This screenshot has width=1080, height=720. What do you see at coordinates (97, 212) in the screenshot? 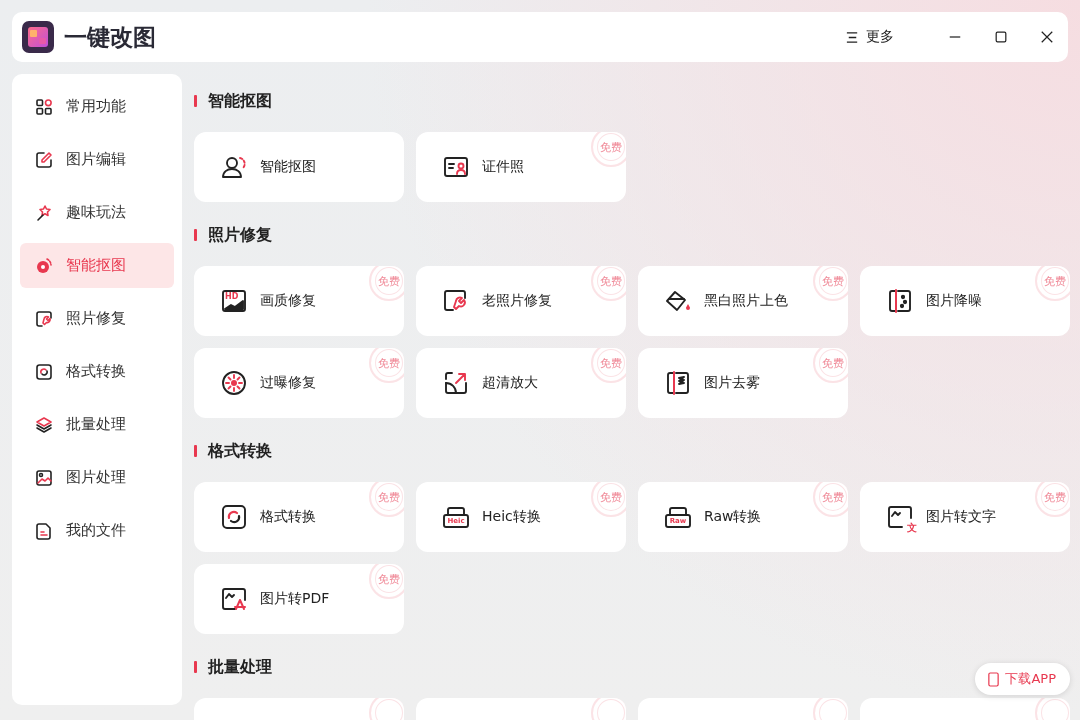
I see `sidebar-item: 趣味玩法` at bounding box center [97, 212].